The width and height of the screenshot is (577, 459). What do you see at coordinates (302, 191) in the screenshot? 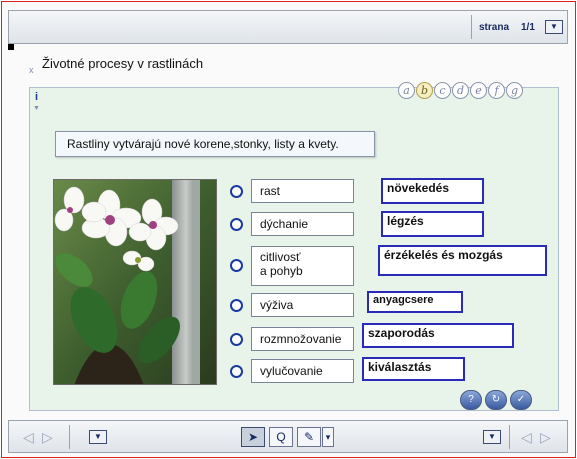
I see `term-box: rast` at bounding box center [302, 191].